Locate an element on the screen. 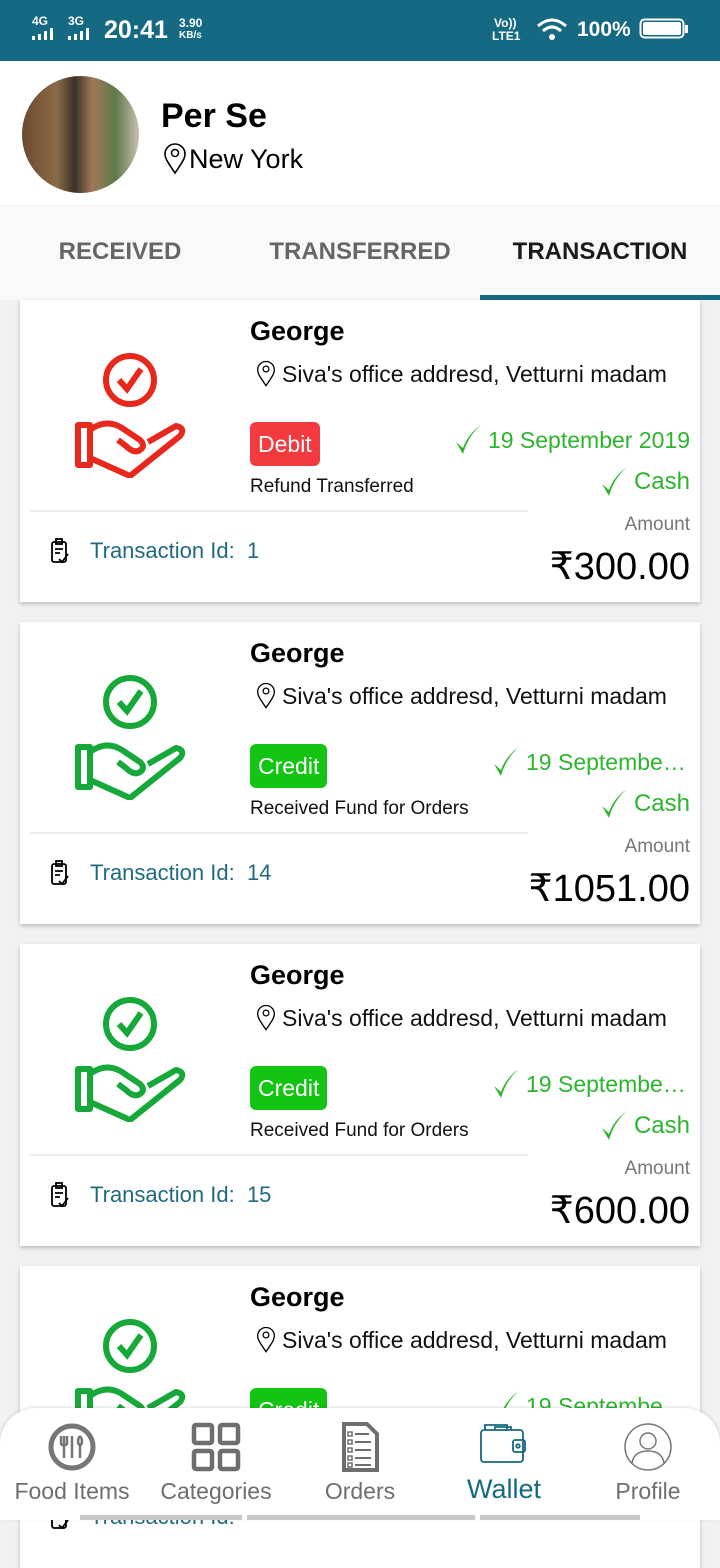 This screenshot has width=720, height=1568. restaurant-location: New York is located at coordinates (233, 159).